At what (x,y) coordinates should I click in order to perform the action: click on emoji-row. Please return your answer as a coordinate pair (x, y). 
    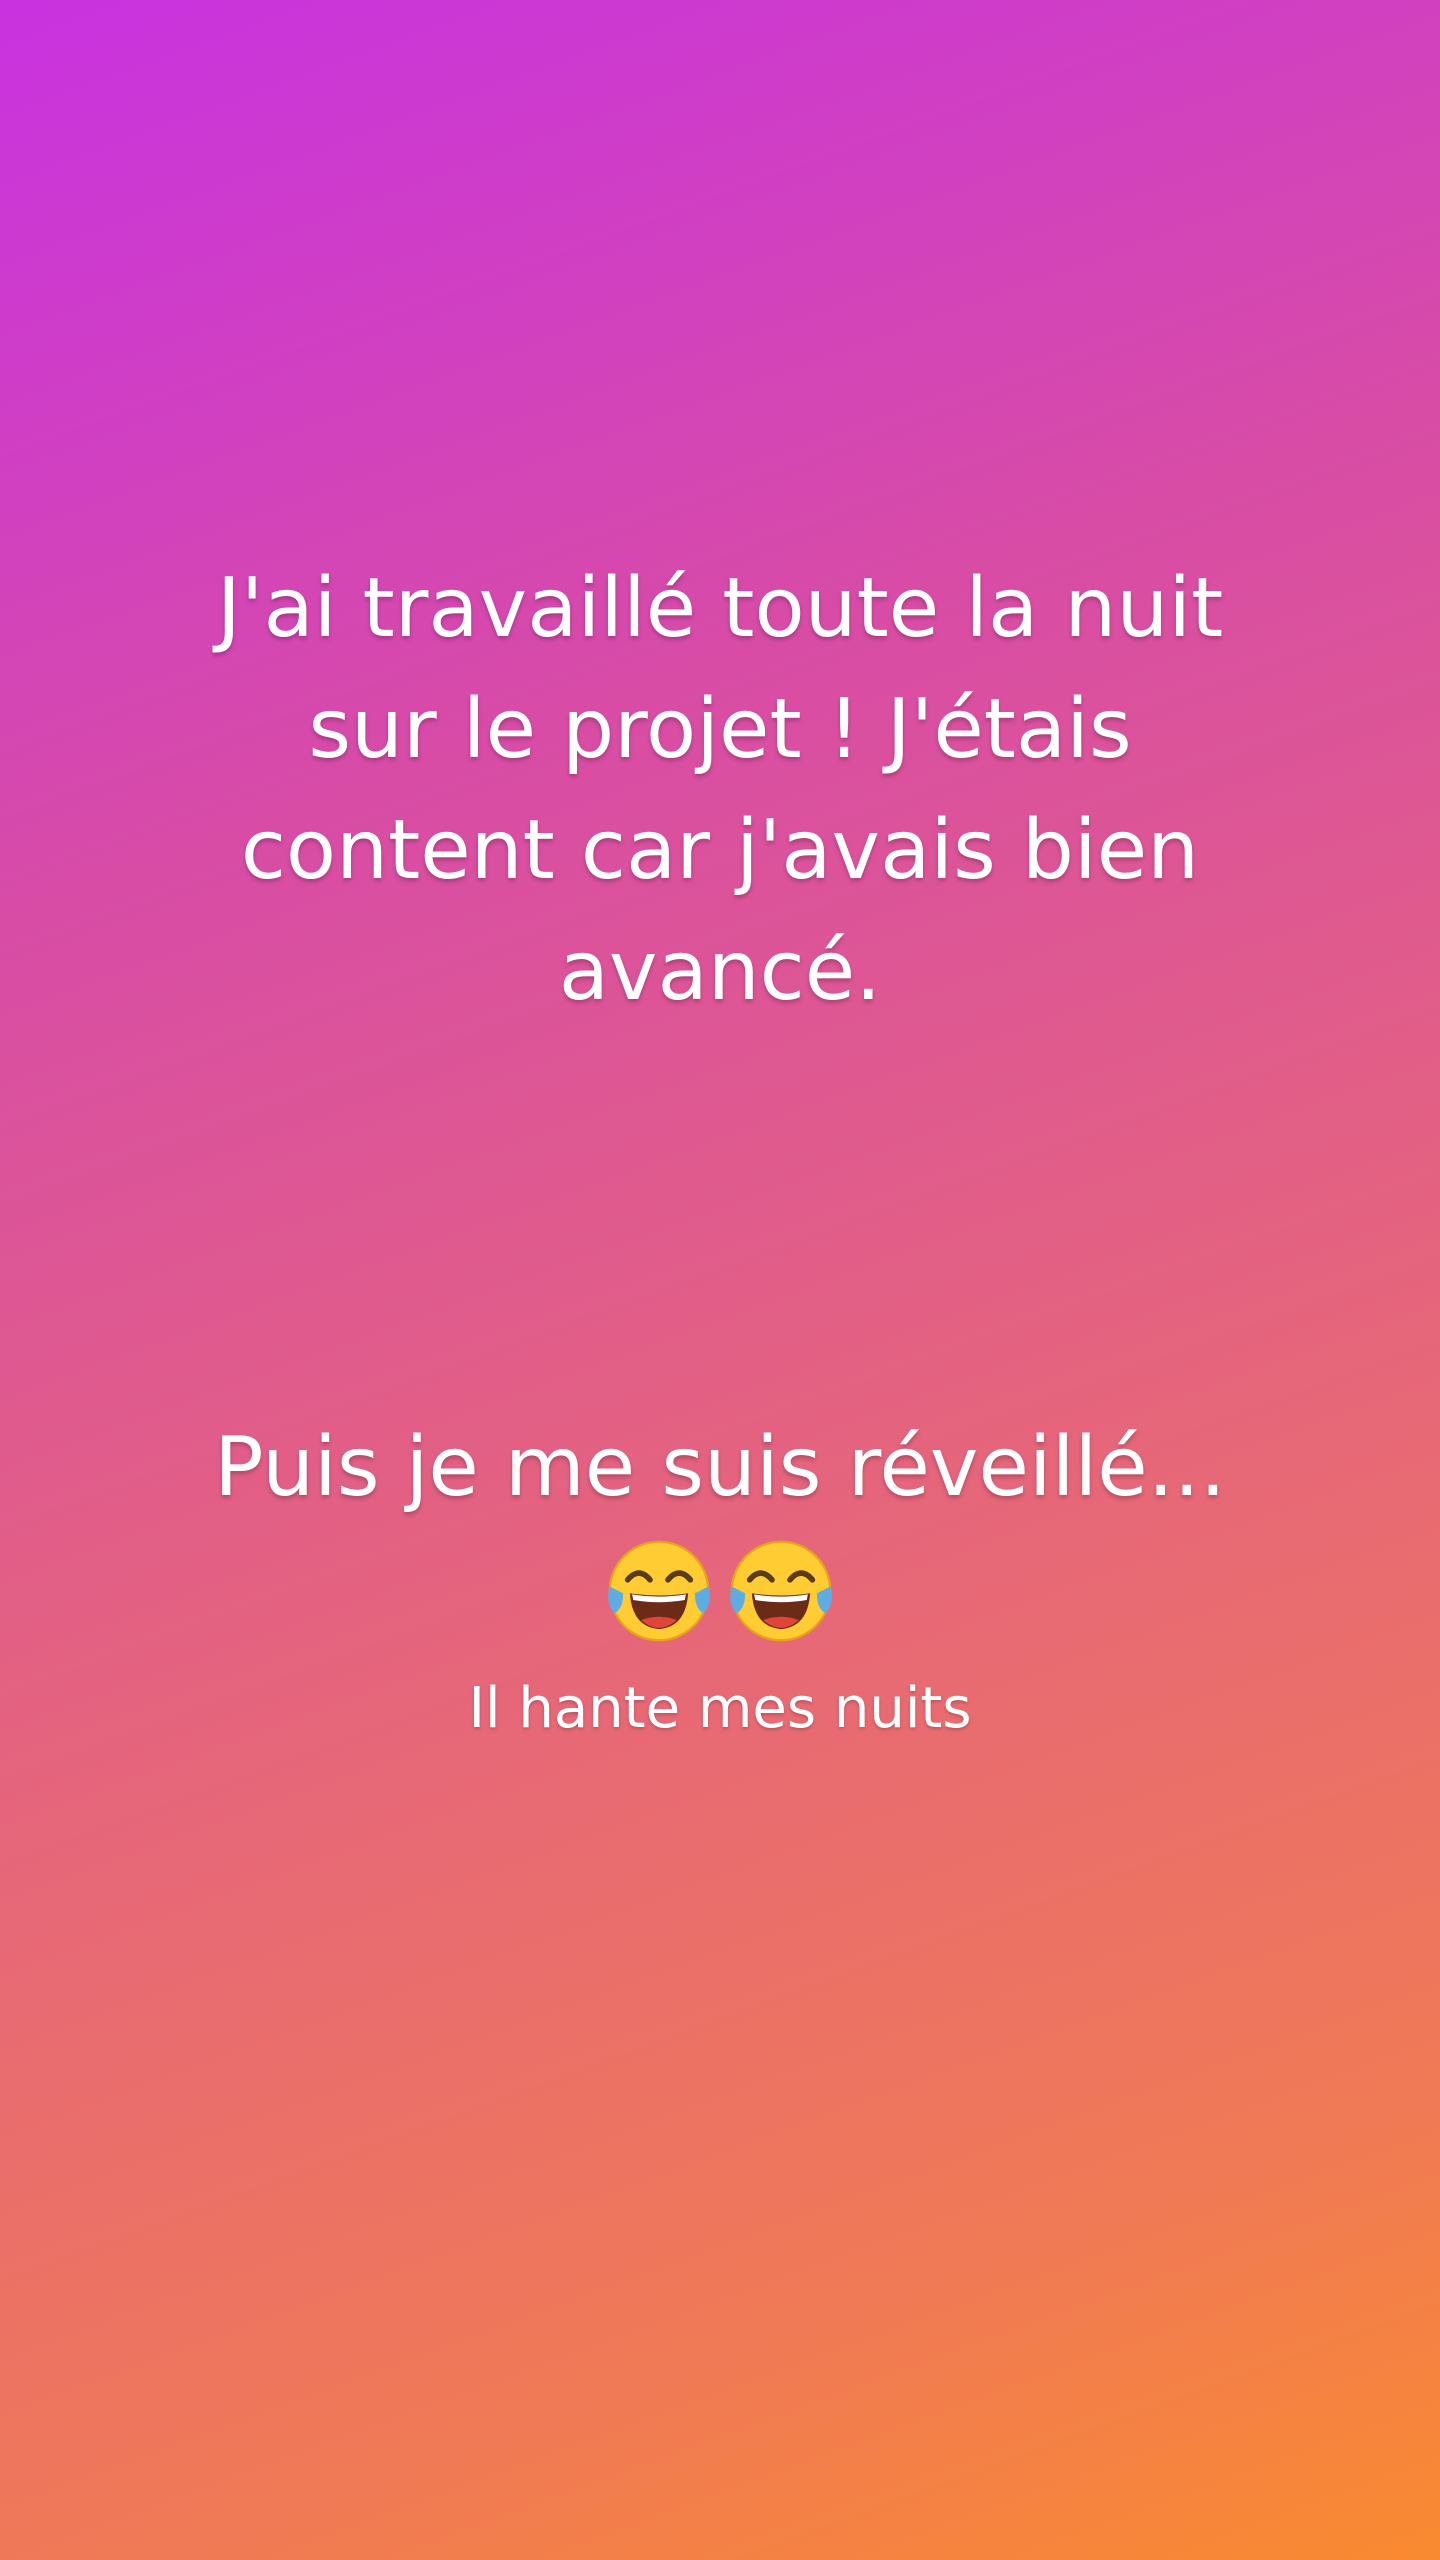
    Looking at the image, I should click on (720, 1591).